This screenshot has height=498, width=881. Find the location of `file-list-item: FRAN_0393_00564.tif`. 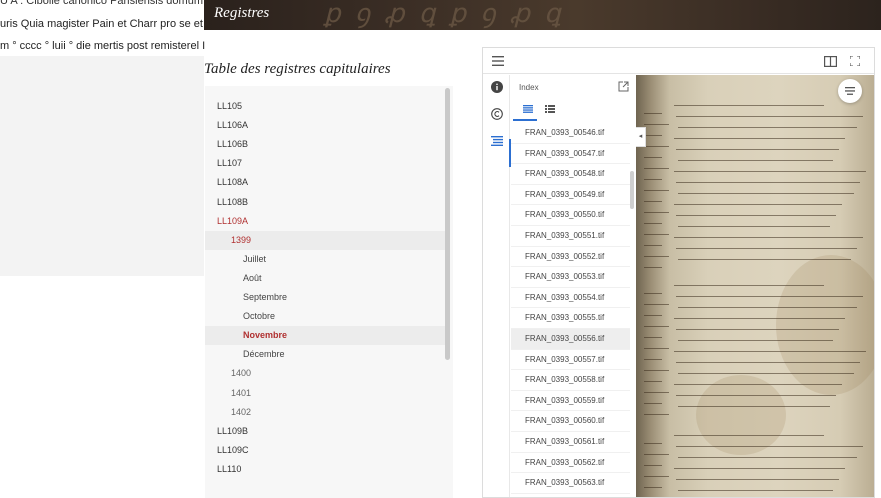

file-list-item: FRAN_0393_00564.tif is located at coordinates (570, 495).